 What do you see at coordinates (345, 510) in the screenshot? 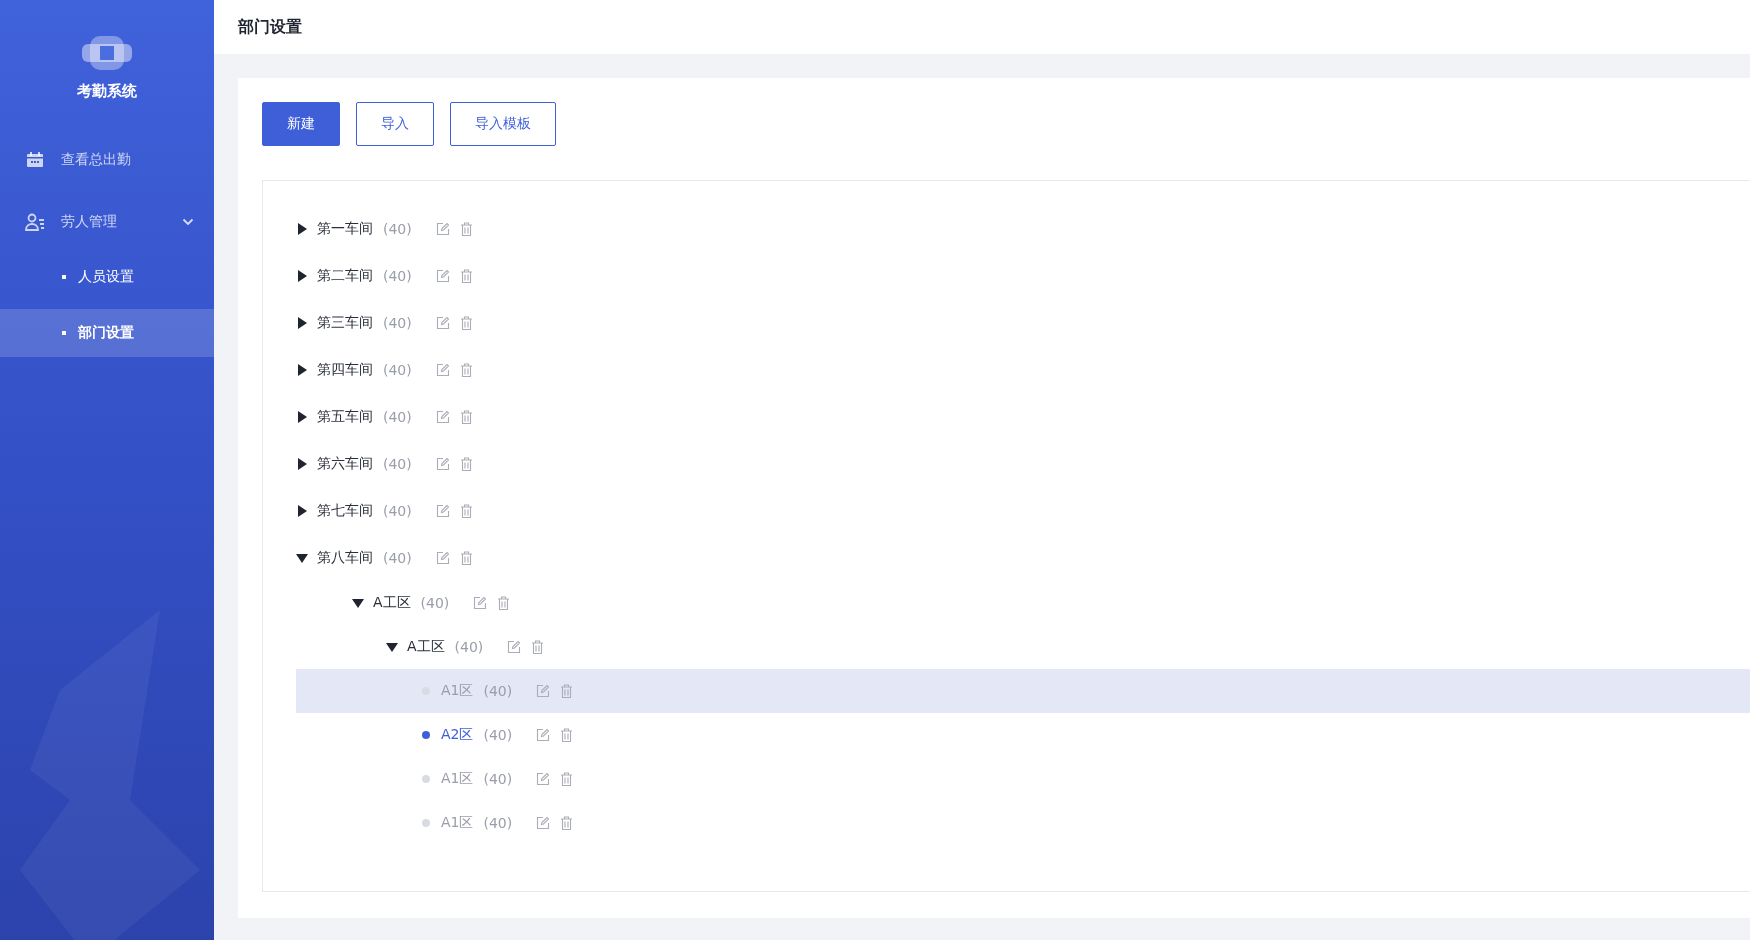
I see `node-label: 第七车间` at bounding box center [345, 510].